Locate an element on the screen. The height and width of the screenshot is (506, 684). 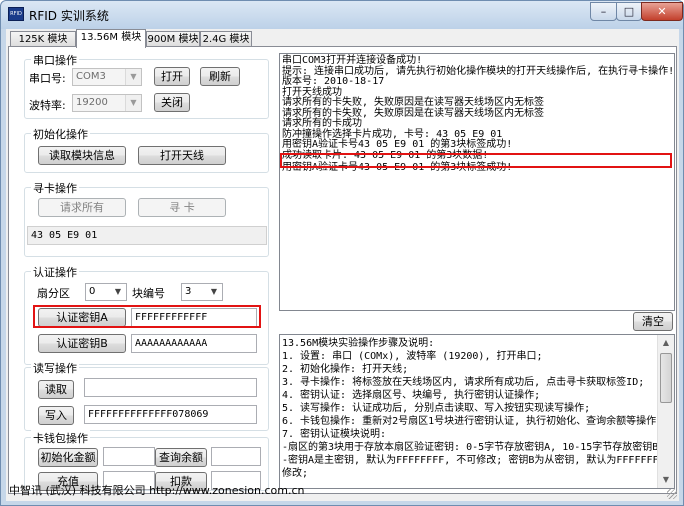
request-all-button: 请求所有 is located at coordinates (82, 207).